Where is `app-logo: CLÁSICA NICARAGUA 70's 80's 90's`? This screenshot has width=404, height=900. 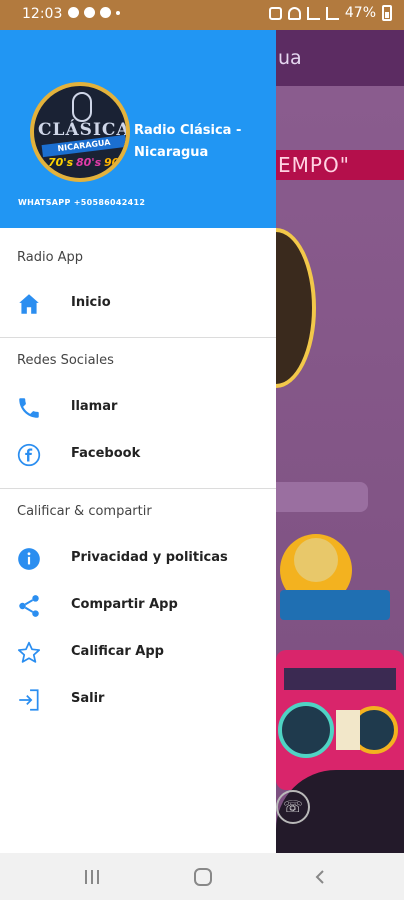
app-logo: CLÁSICA NICARAGUA 70's 80's 90's is located at coordinates (80, 132).